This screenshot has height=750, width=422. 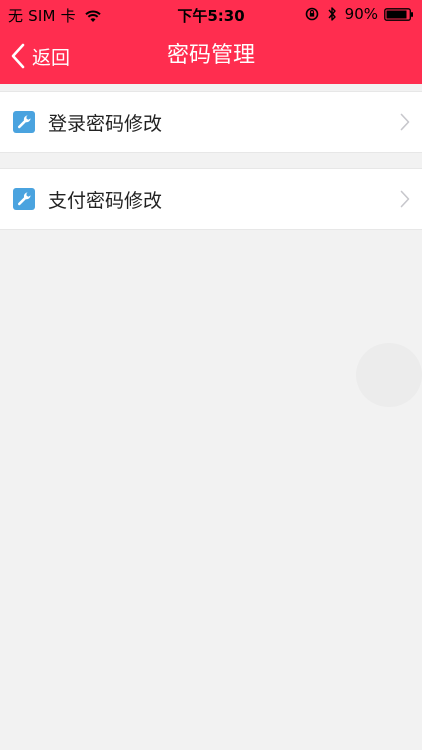 What do you see at coordinates (105, 200) in the screenshot?
I see `menu-item-label: 支付密码修改` at bounding box center [105, 200].